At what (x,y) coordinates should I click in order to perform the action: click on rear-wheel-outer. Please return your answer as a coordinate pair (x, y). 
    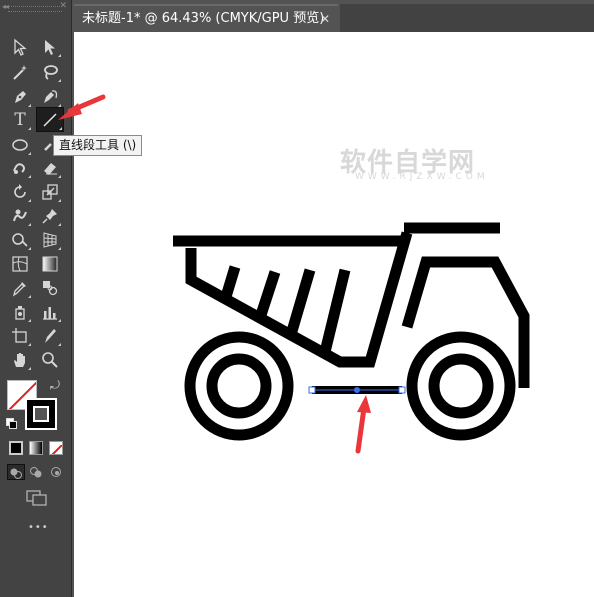
    Looking at the image, I should click on (239, 386).